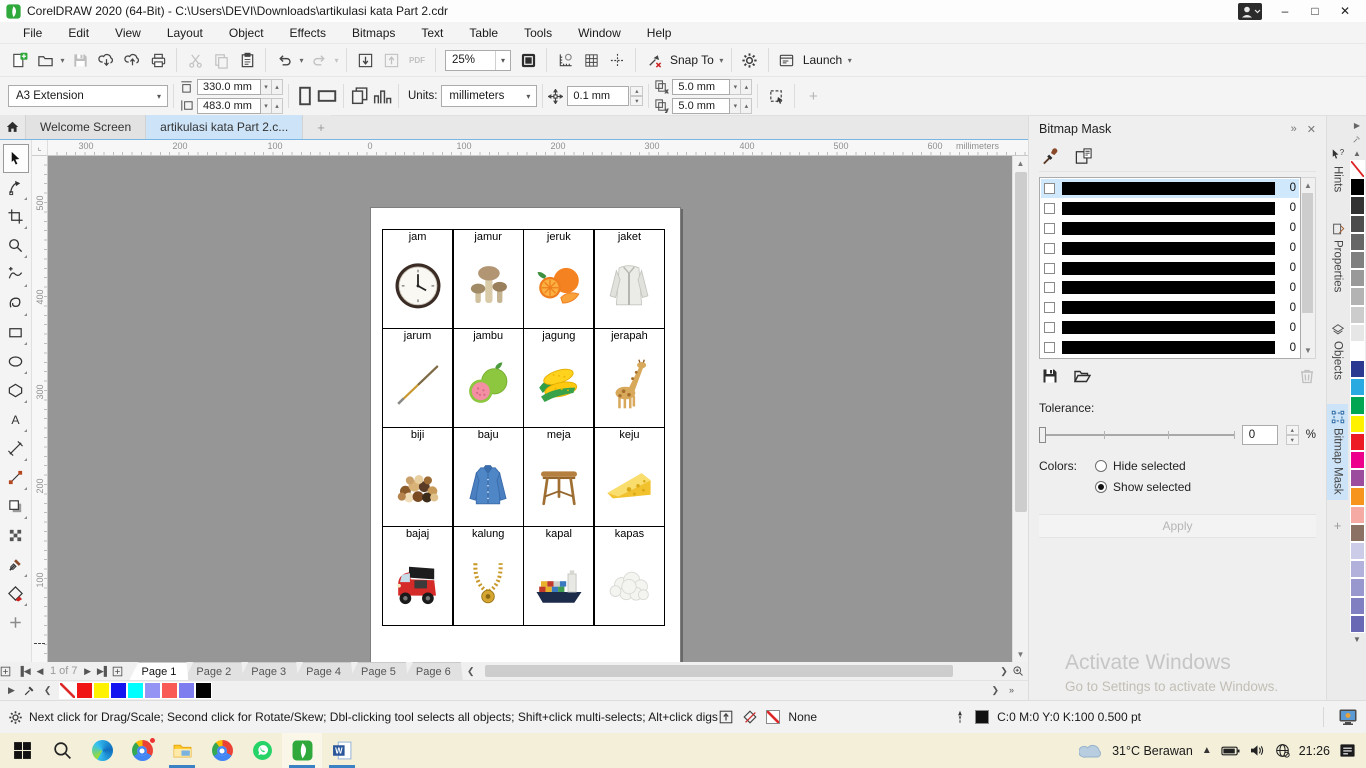 This screenshot has width=1366, height=768. Describe the element at coordinates (617, 60) in the screenshot. I see `show-guidelines-button` at that location.